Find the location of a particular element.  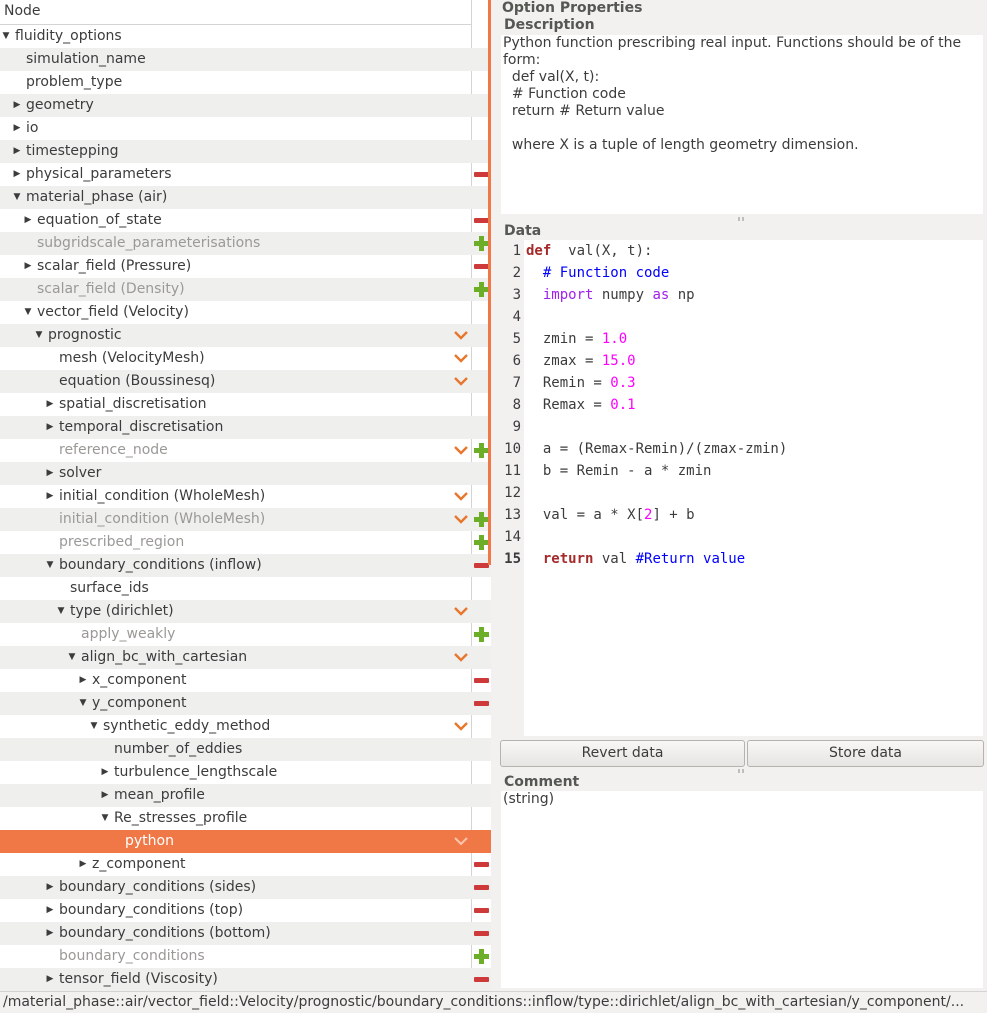

tree-row: ▼ vector_field (Velocity) is located at coordinates (245, 312).